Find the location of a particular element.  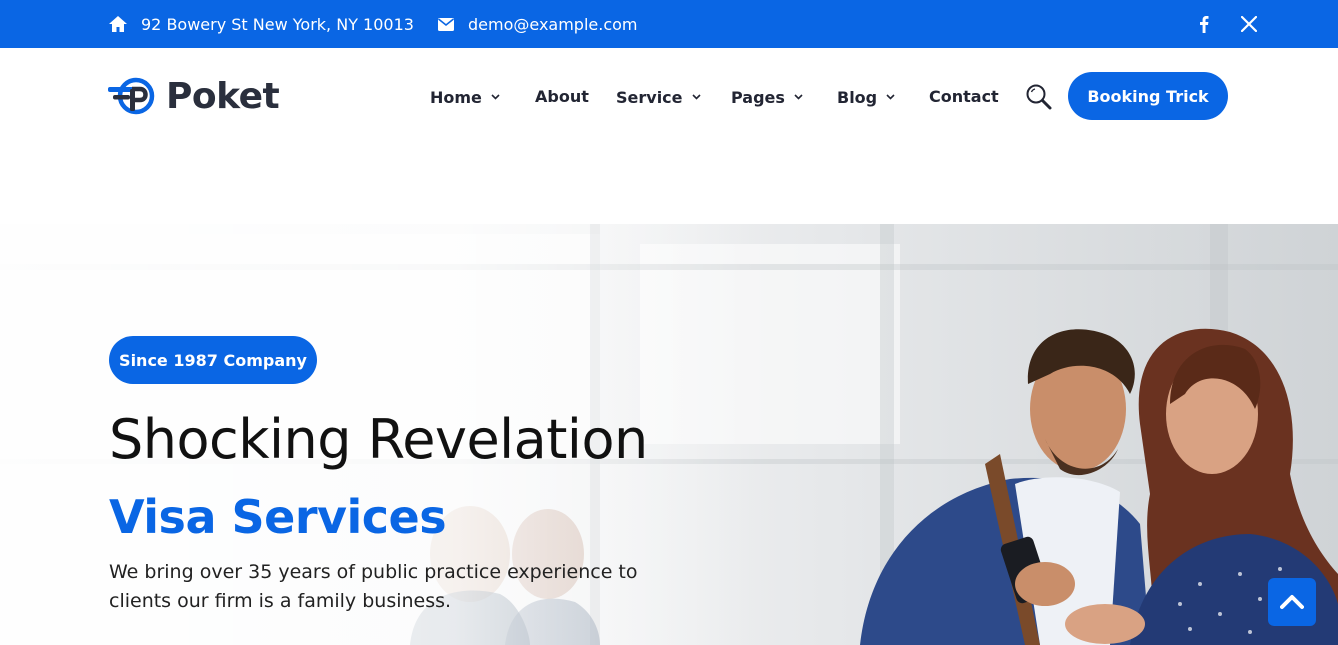

nav-label: About is located at coordinates (562, 96).